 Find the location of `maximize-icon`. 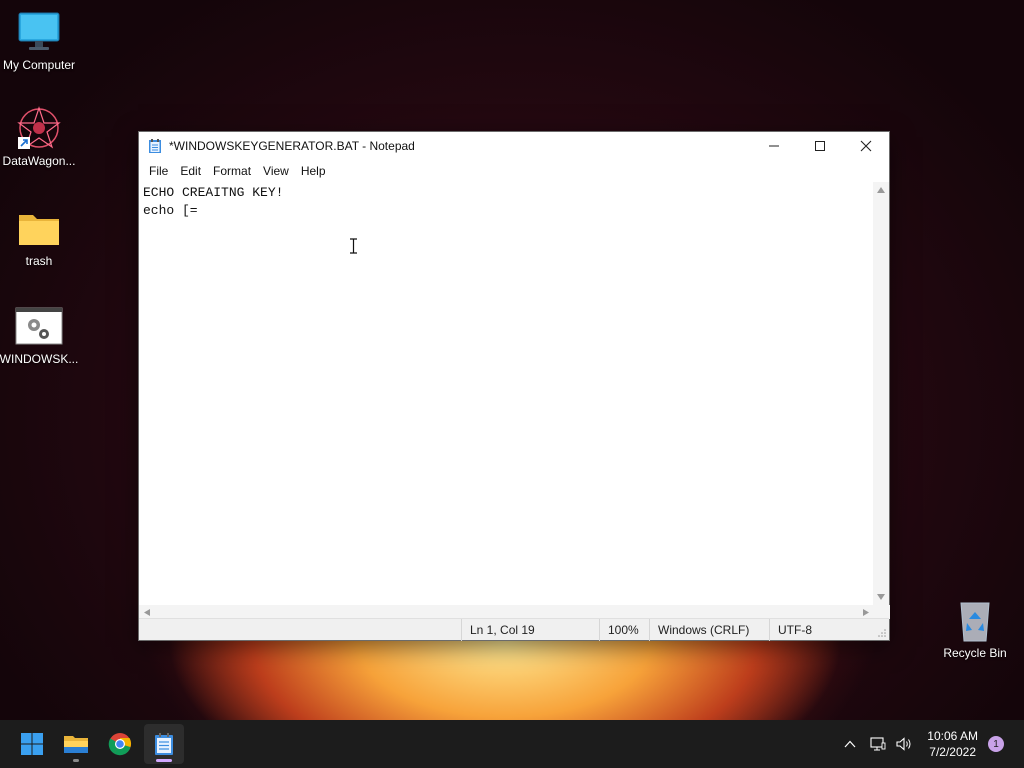

maximize-icon is located at coordinates (820, 146).